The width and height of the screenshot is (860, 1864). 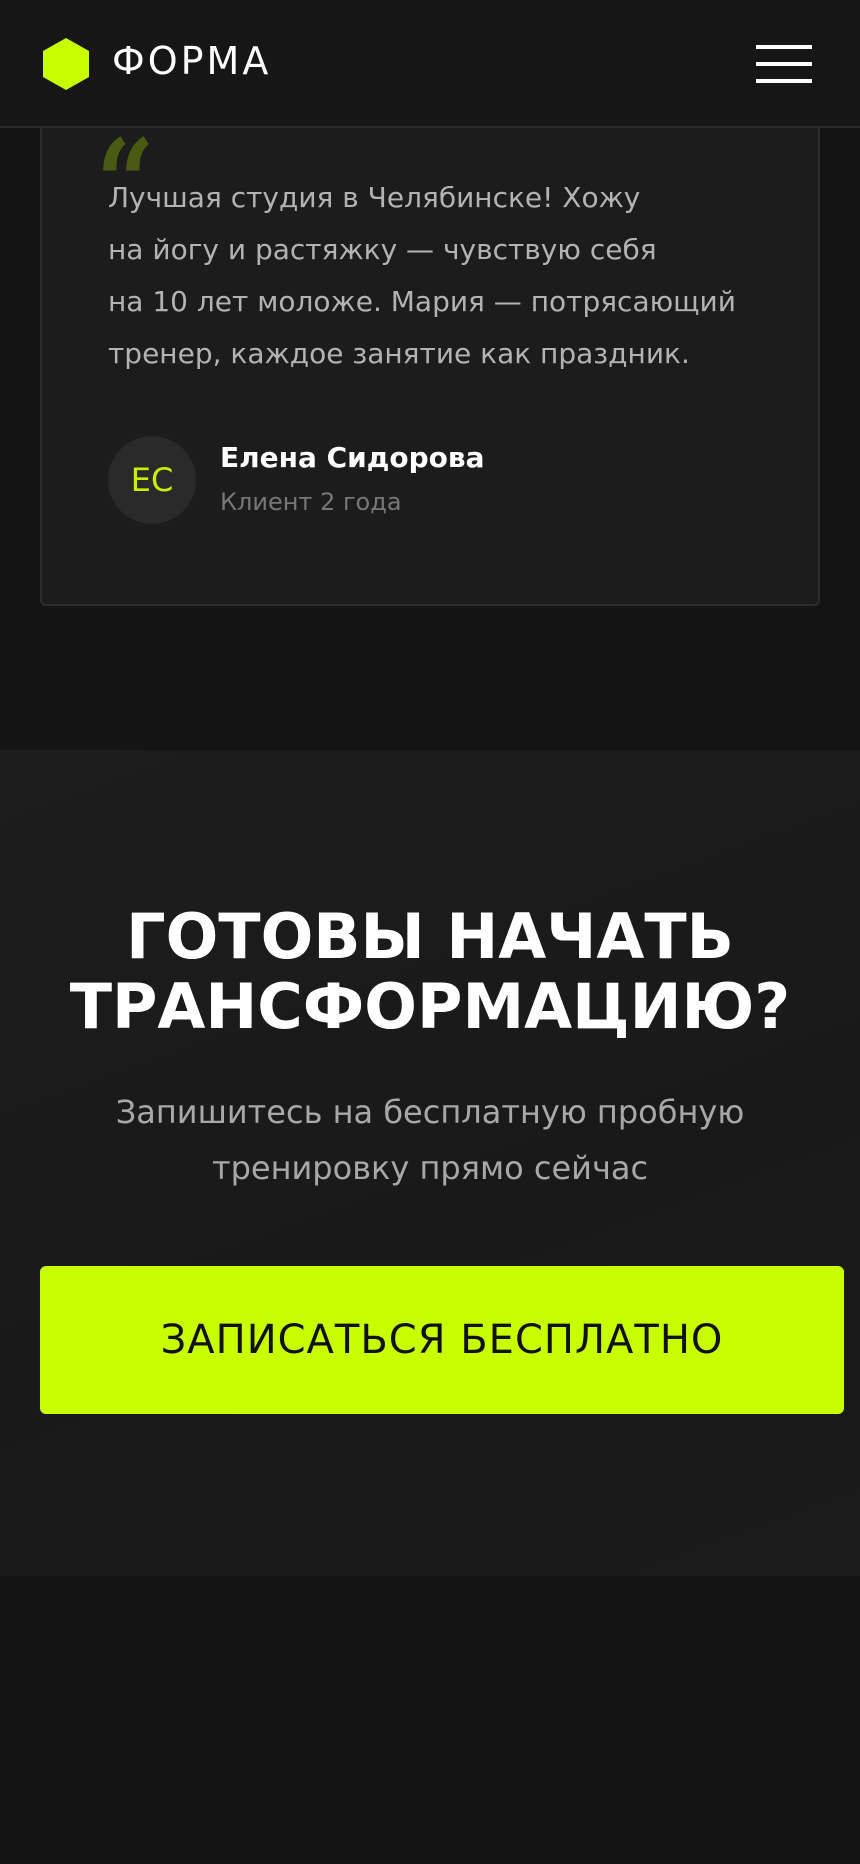 What do you see at coordinates (191, 61) in the screenshot?
I see `logo-text: ФОРМА` at bounding box center [191, 61].